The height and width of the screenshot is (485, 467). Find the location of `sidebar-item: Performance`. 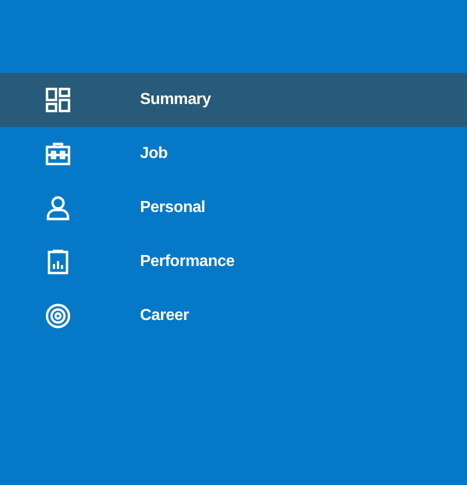

sidebar-item: Performance is located at coordinates (233, 262).